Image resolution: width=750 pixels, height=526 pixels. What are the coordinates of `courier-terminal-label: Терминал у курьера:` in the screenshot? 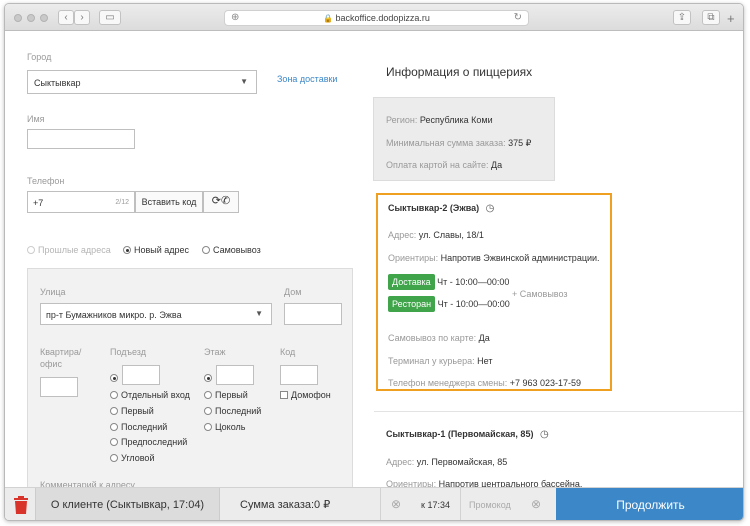 It's located at (431, 361).